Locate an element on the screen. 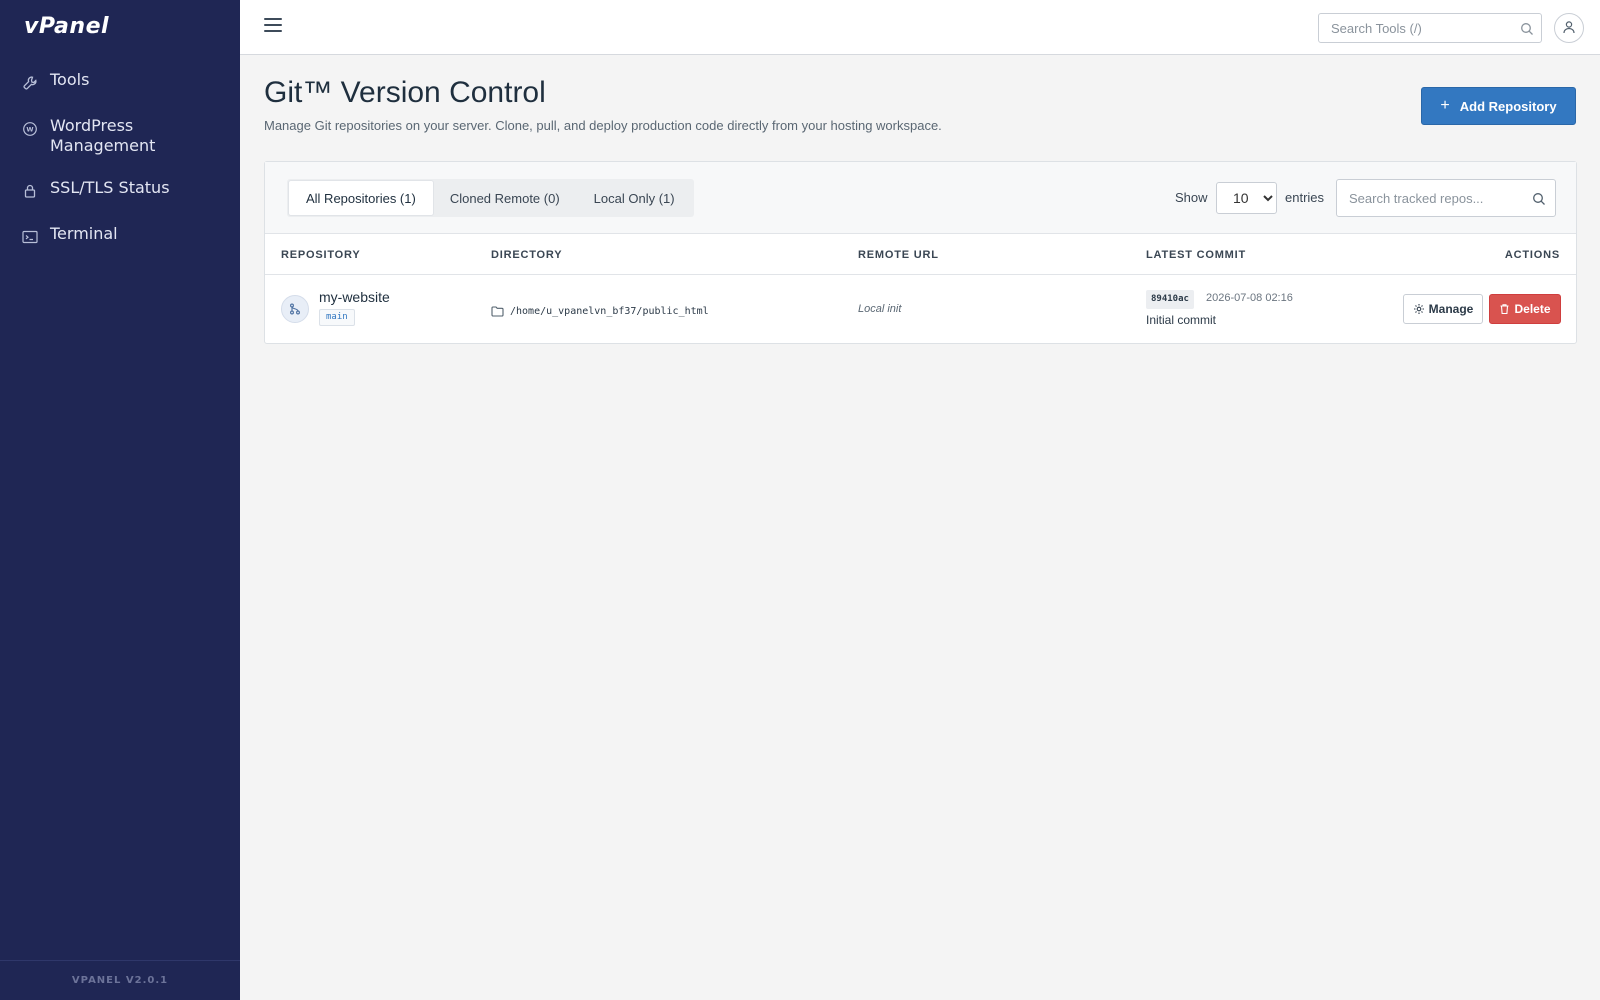 This screenshot has width=1600, height=1000. column-header-repository: REPOSITORY is located at coordinates (321, 255).